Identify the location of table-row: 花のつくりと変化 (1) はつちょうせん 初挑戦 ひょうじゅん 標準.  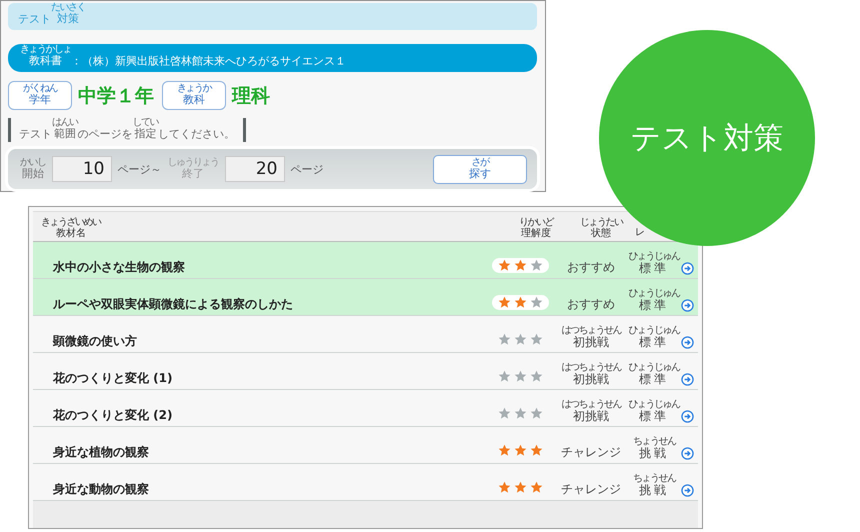
(365, 371).